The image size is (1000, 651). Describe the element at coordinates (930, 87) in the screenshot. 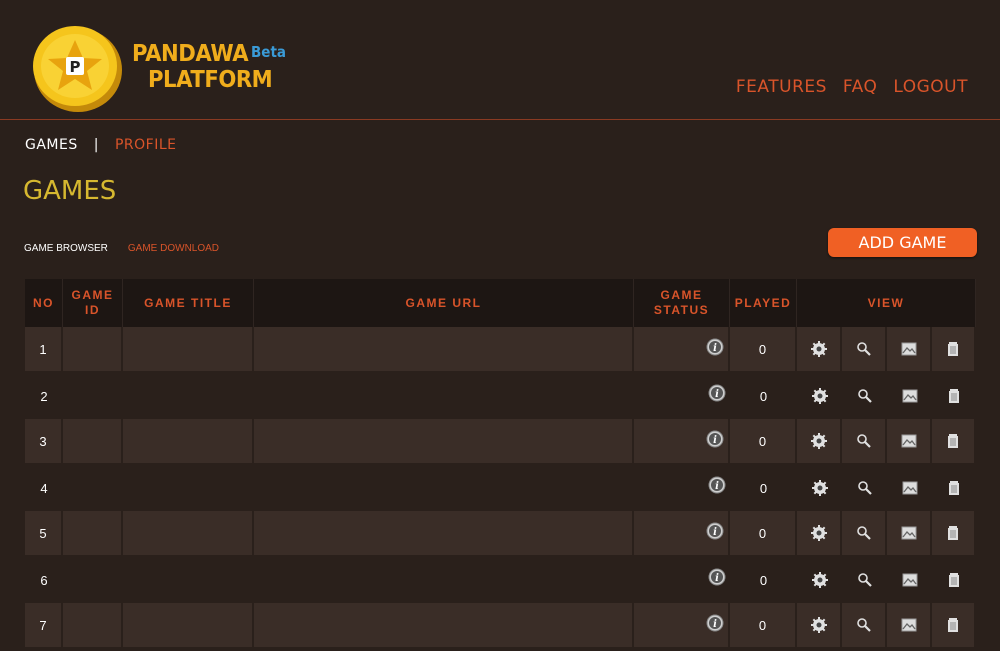

I see `nav-logout: LOGOUT` at that location.